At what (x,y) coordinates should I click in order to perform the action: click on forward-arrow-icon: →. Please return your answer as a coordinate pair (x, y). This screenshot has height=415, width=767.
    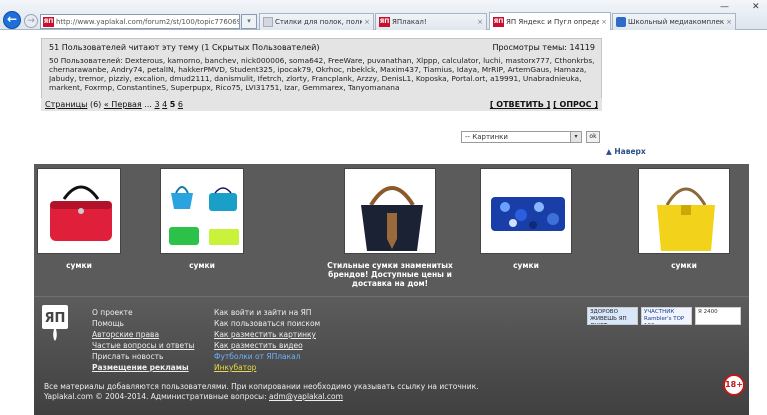
    Looking at the image, I should click on (31, 21).